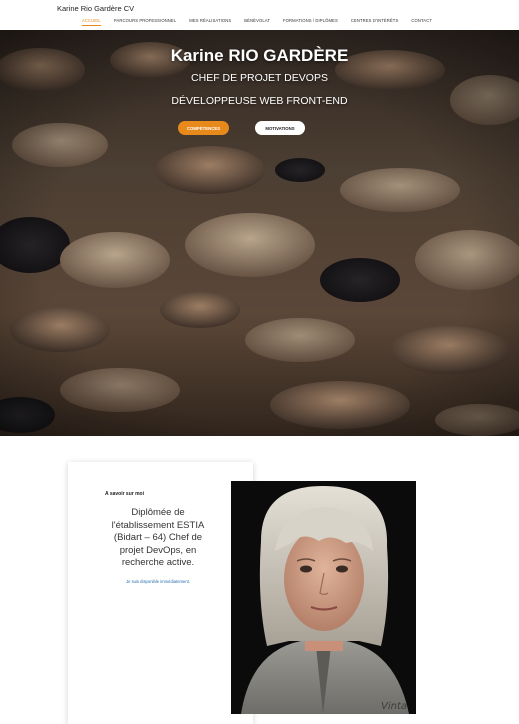  Describe the element at coordinates (124, 494) in the screenshot. I see `about-heading: A savoir sur moi` at that location.